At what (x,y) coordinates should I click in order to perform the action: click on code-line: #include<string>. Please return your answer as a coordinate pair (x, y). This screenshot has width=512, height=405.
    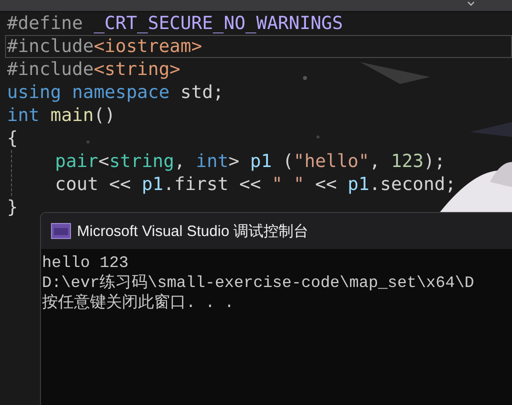
    Looking at the image, I should click on (94, 69).